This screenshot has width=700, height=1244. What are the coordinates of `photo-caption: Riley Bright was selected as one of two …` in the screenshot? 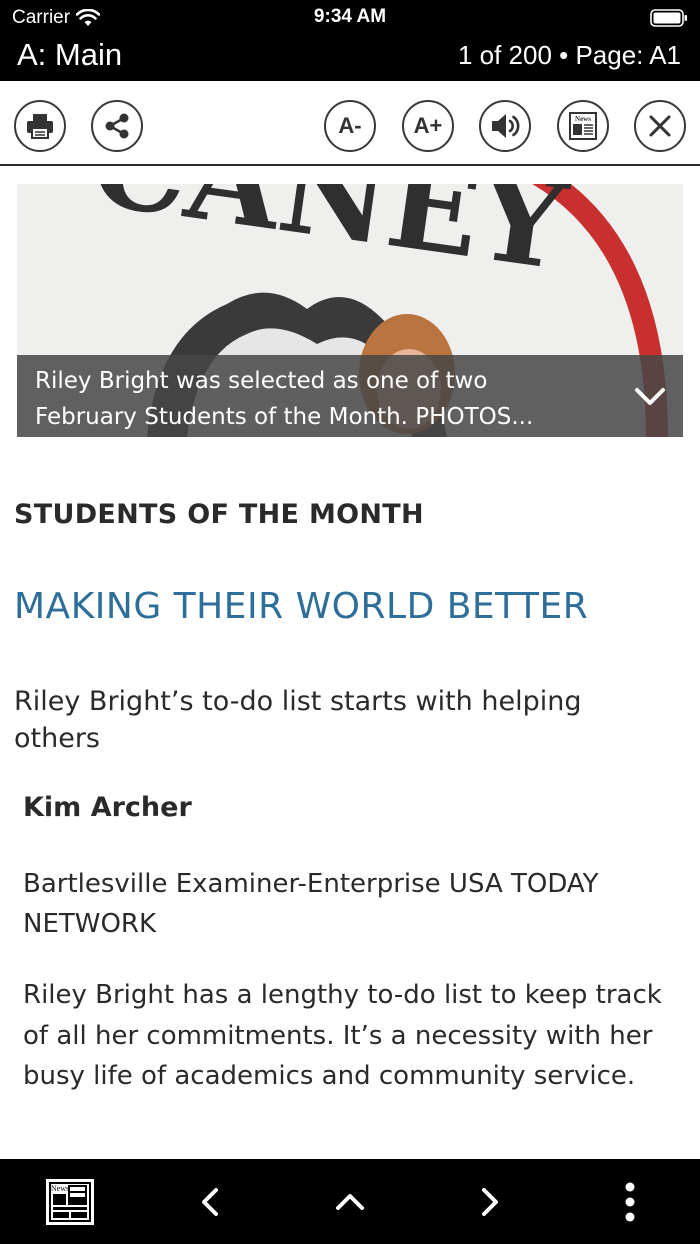 It's located at (350, 396).